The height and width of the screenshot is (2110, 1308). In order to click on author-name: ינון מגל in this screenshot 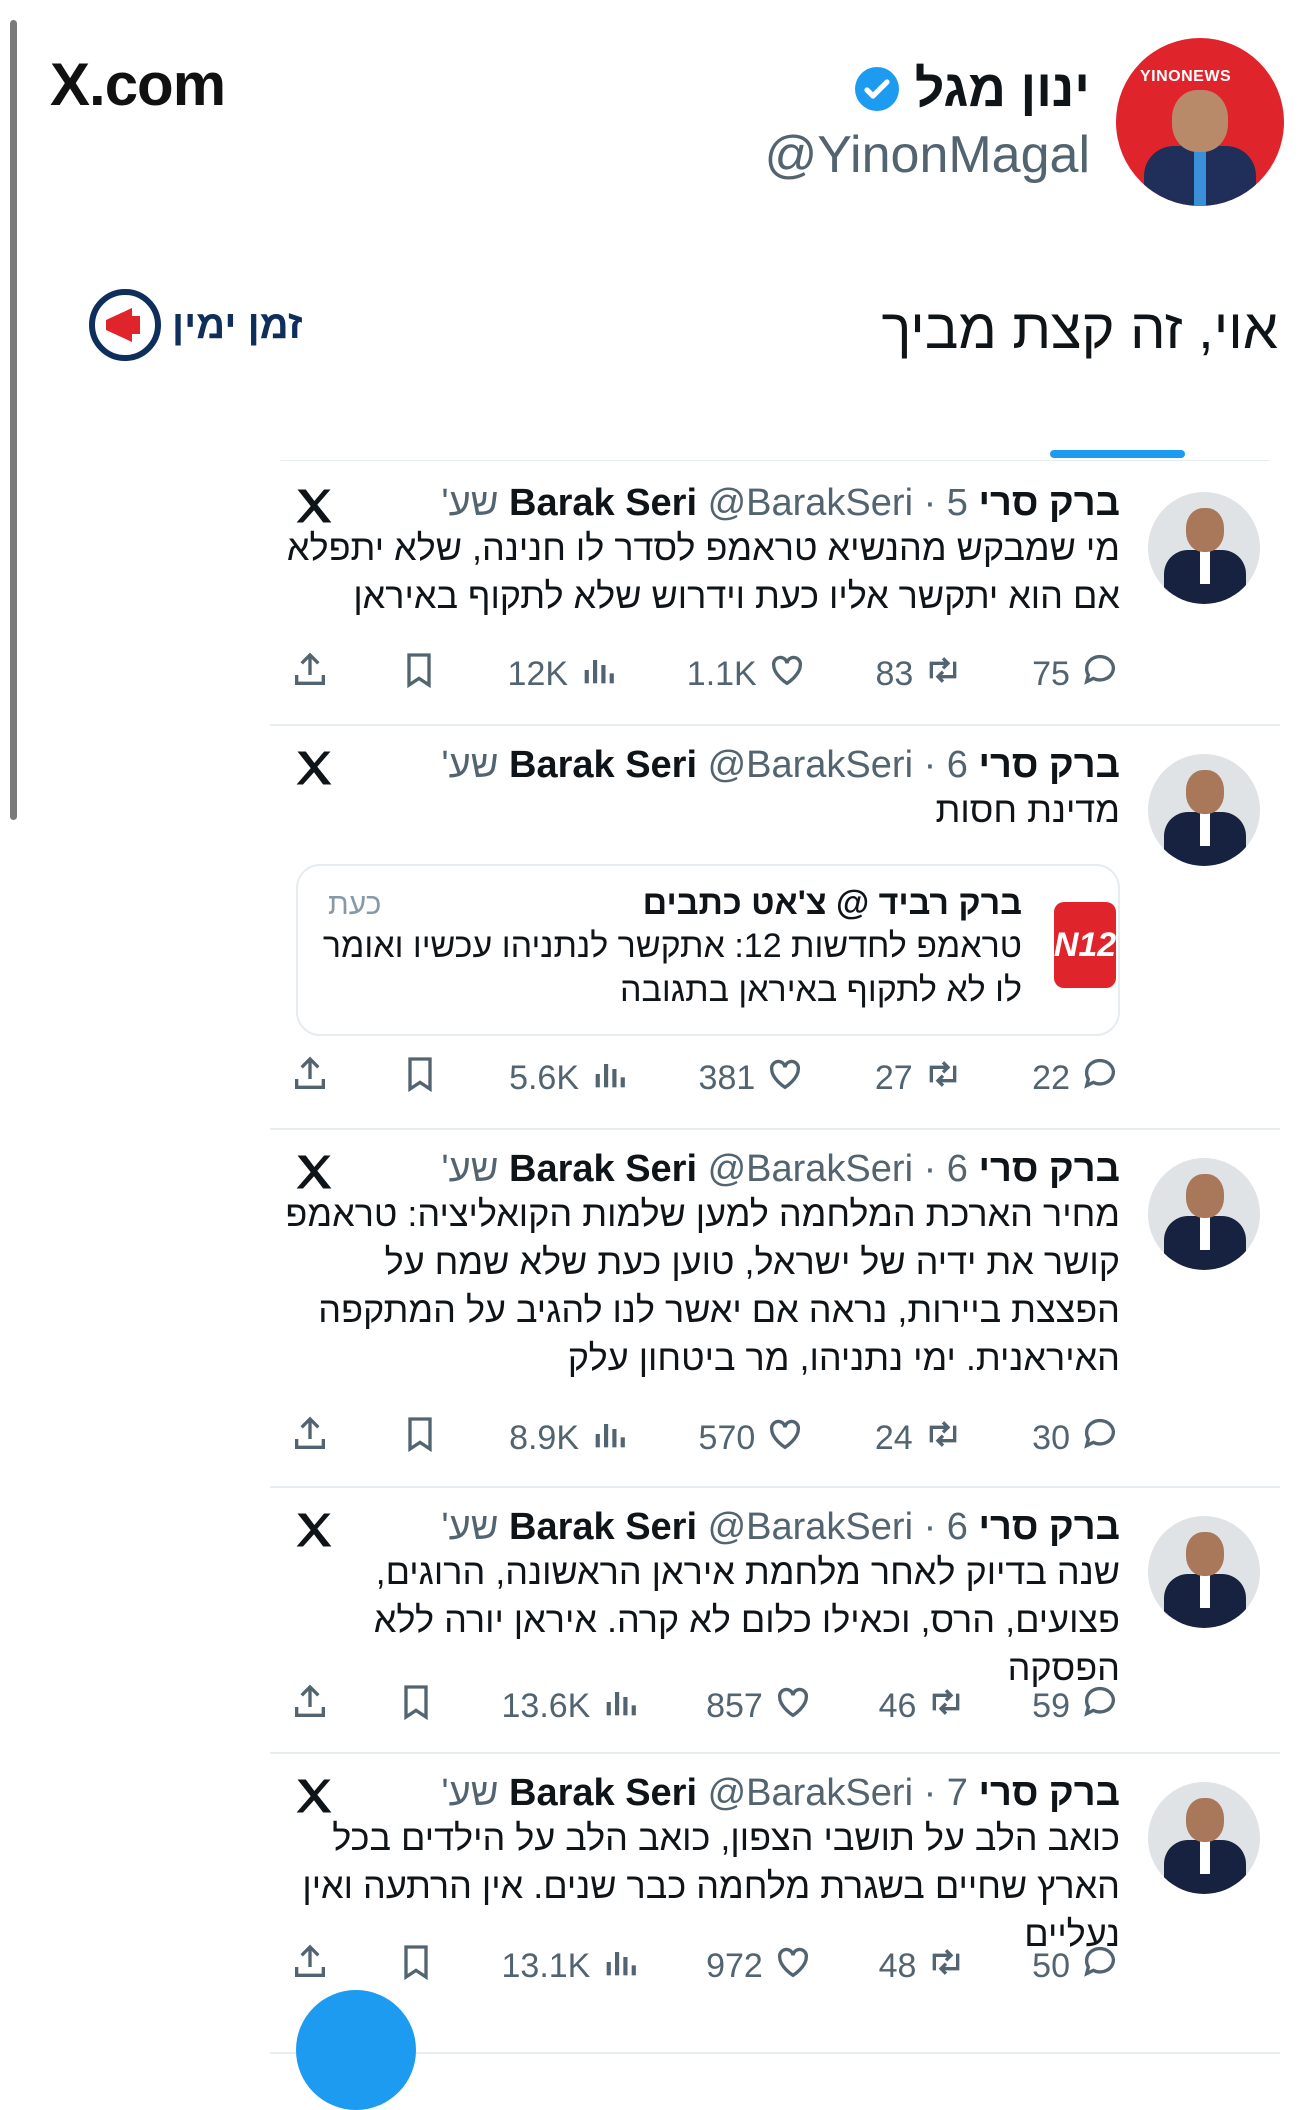, I will do `click(1002, 89)`.